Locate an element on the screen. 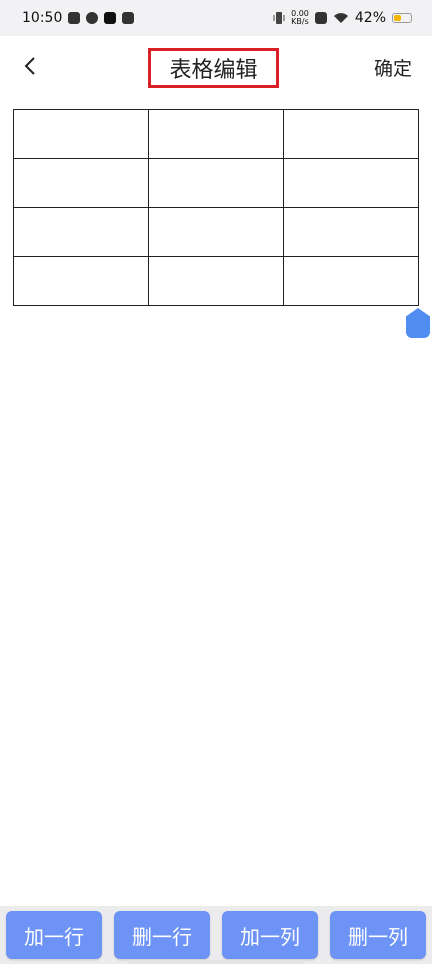 This screenshot has width=432, height=964. action-bar: 加一行 删一行 加一列 删一列 is located at coordinates (216, 935).